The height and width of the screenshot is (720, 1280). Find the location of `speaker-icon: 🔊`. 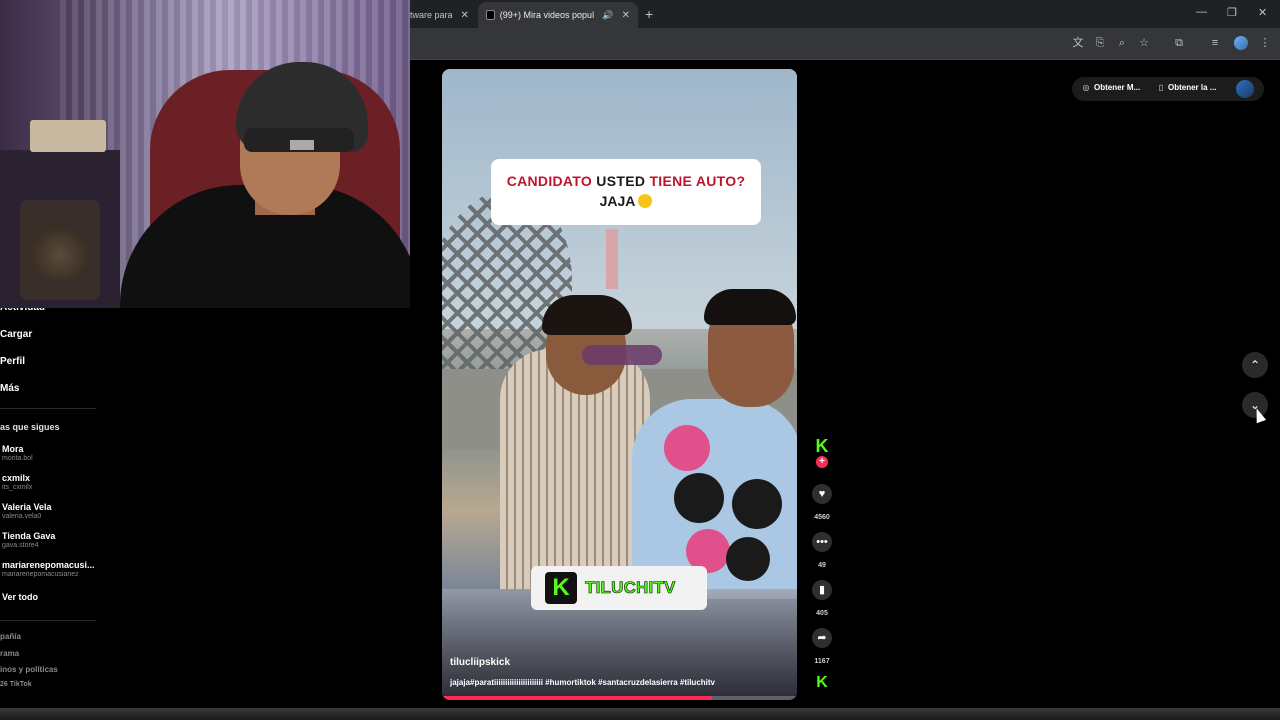

speaker-icon: 🔊 is located at coordinates (607, 15).